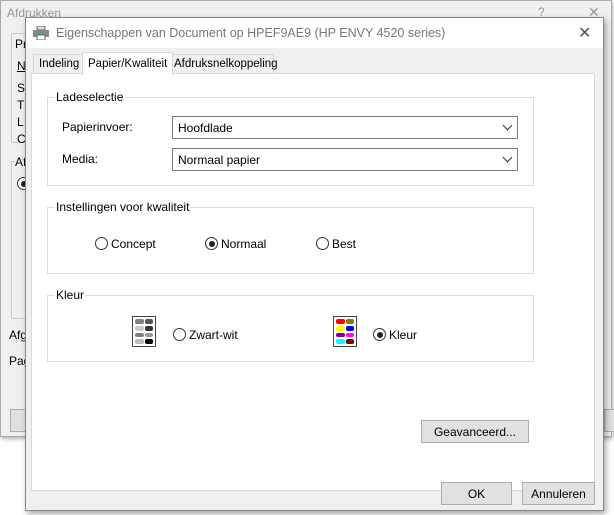  I want to click on color-zwart-wit: Zwart-wit, so click(205, 335).